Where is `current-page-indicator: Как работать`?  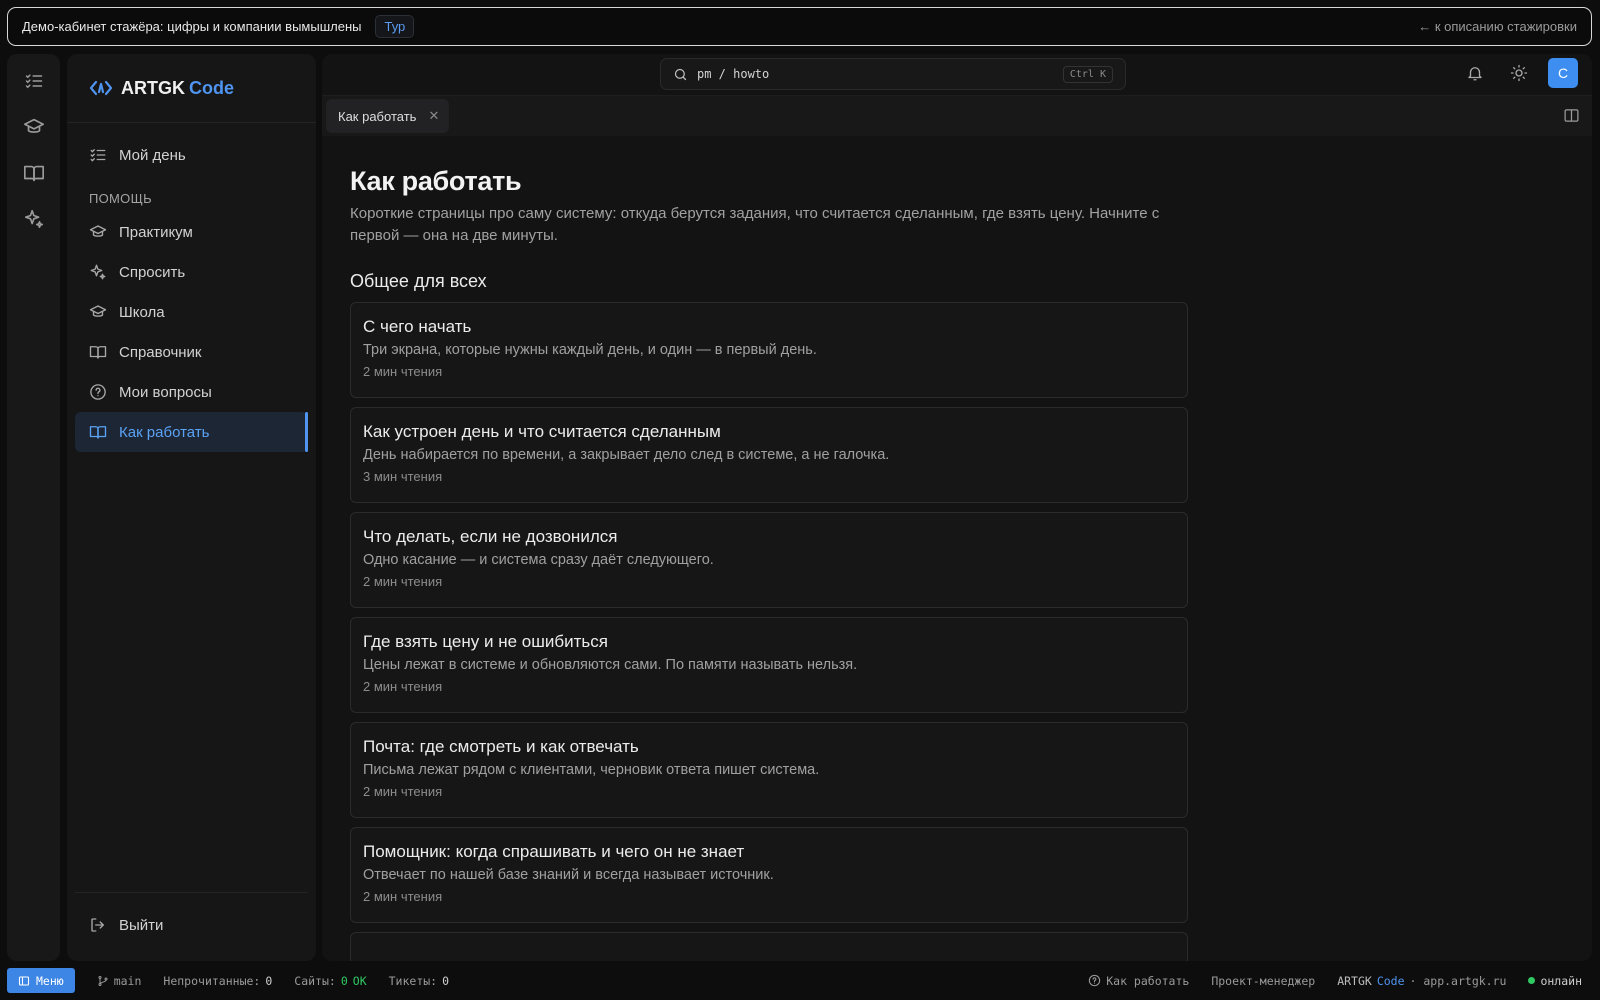 current-page-indicator: Как работать is located at coordinates (1138, 981).